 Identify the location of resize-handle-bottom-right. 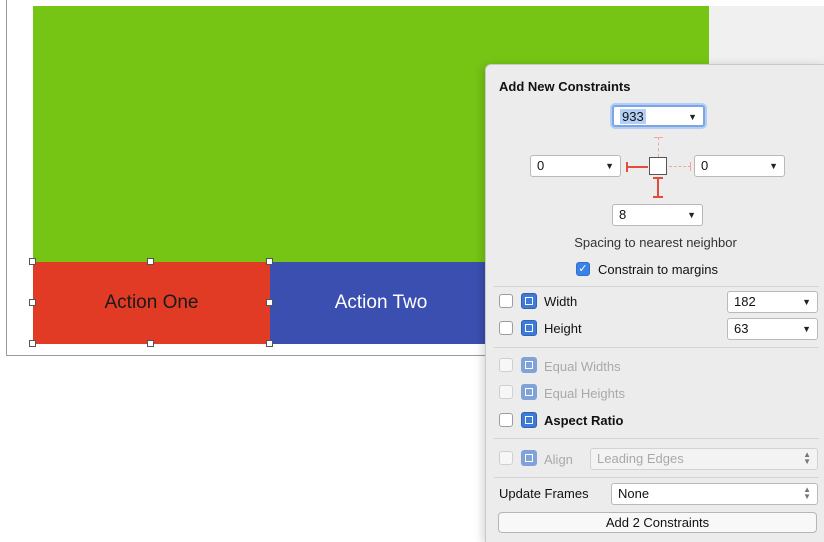
(269, 343).